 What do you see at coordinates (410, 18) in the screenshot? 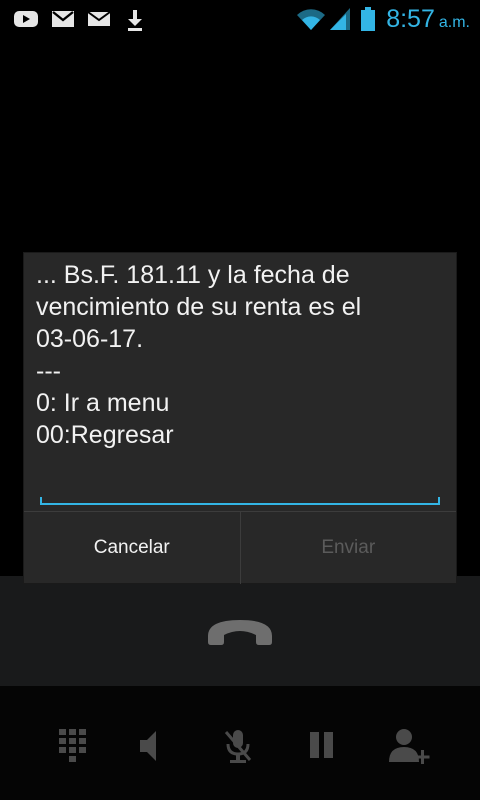
I see `clock-time: 8:57` at bounding box center [410, 18].